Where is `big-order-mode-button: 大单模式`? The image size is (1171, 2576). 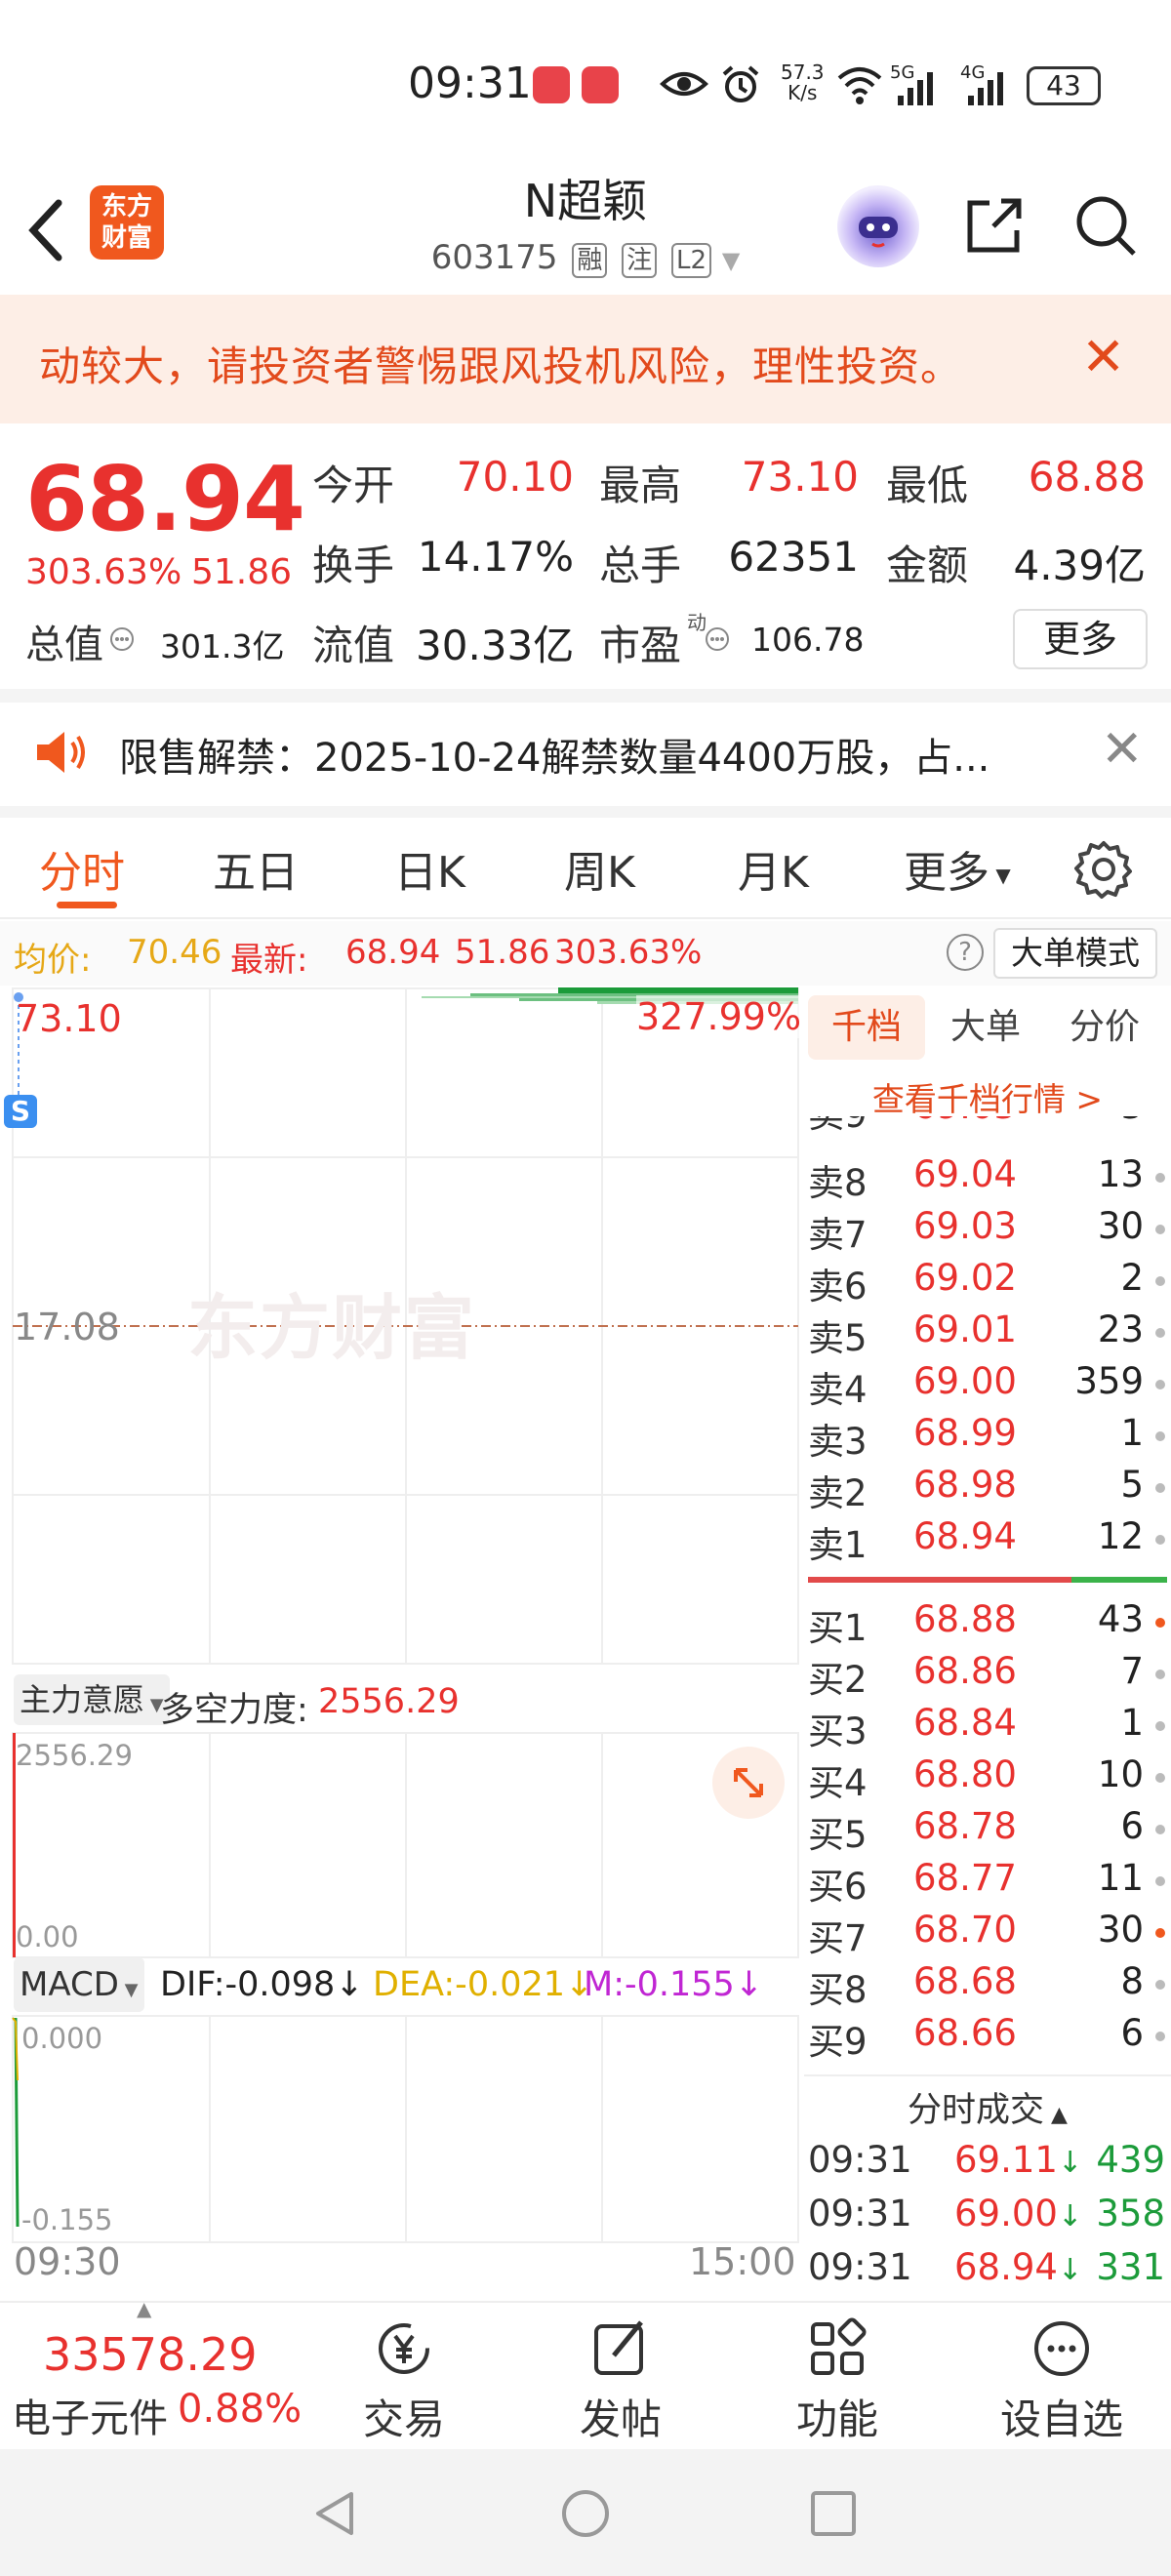
big-order-mode-button: 大单模式 is located at coordinates (1075, 953).